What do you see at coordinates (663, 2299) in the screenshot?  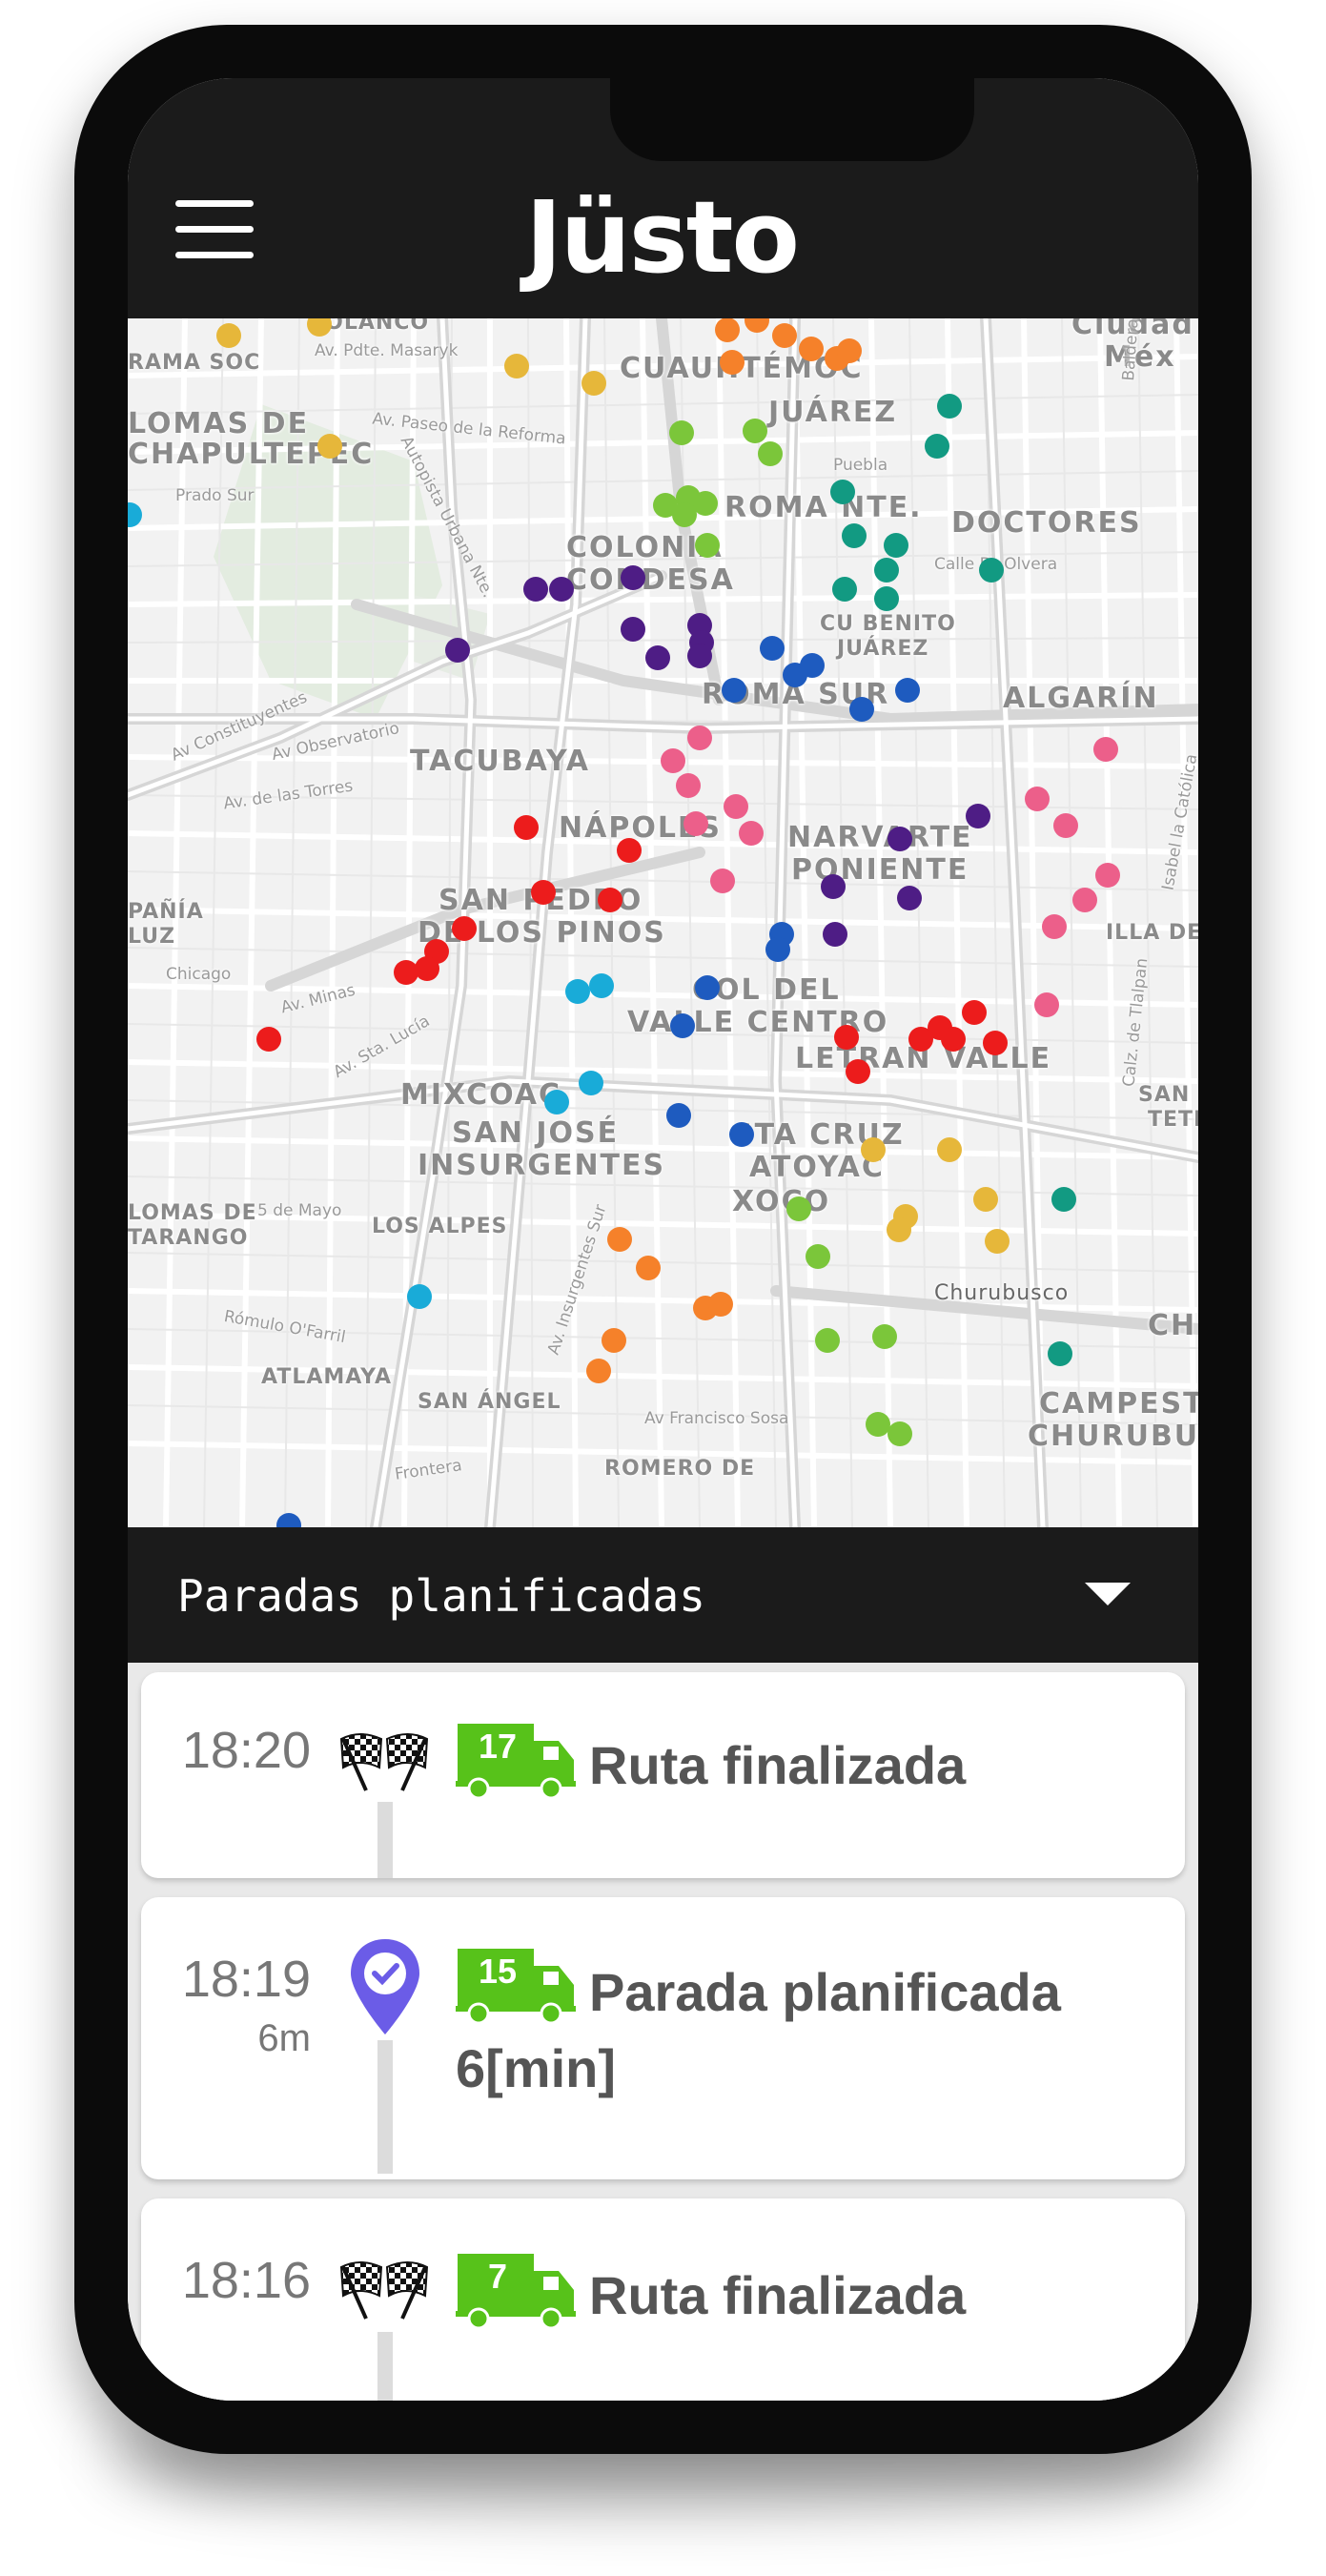 I see `stop-card: 18:16 7 Ruta finalizada` at bounding box center [663, 2299].